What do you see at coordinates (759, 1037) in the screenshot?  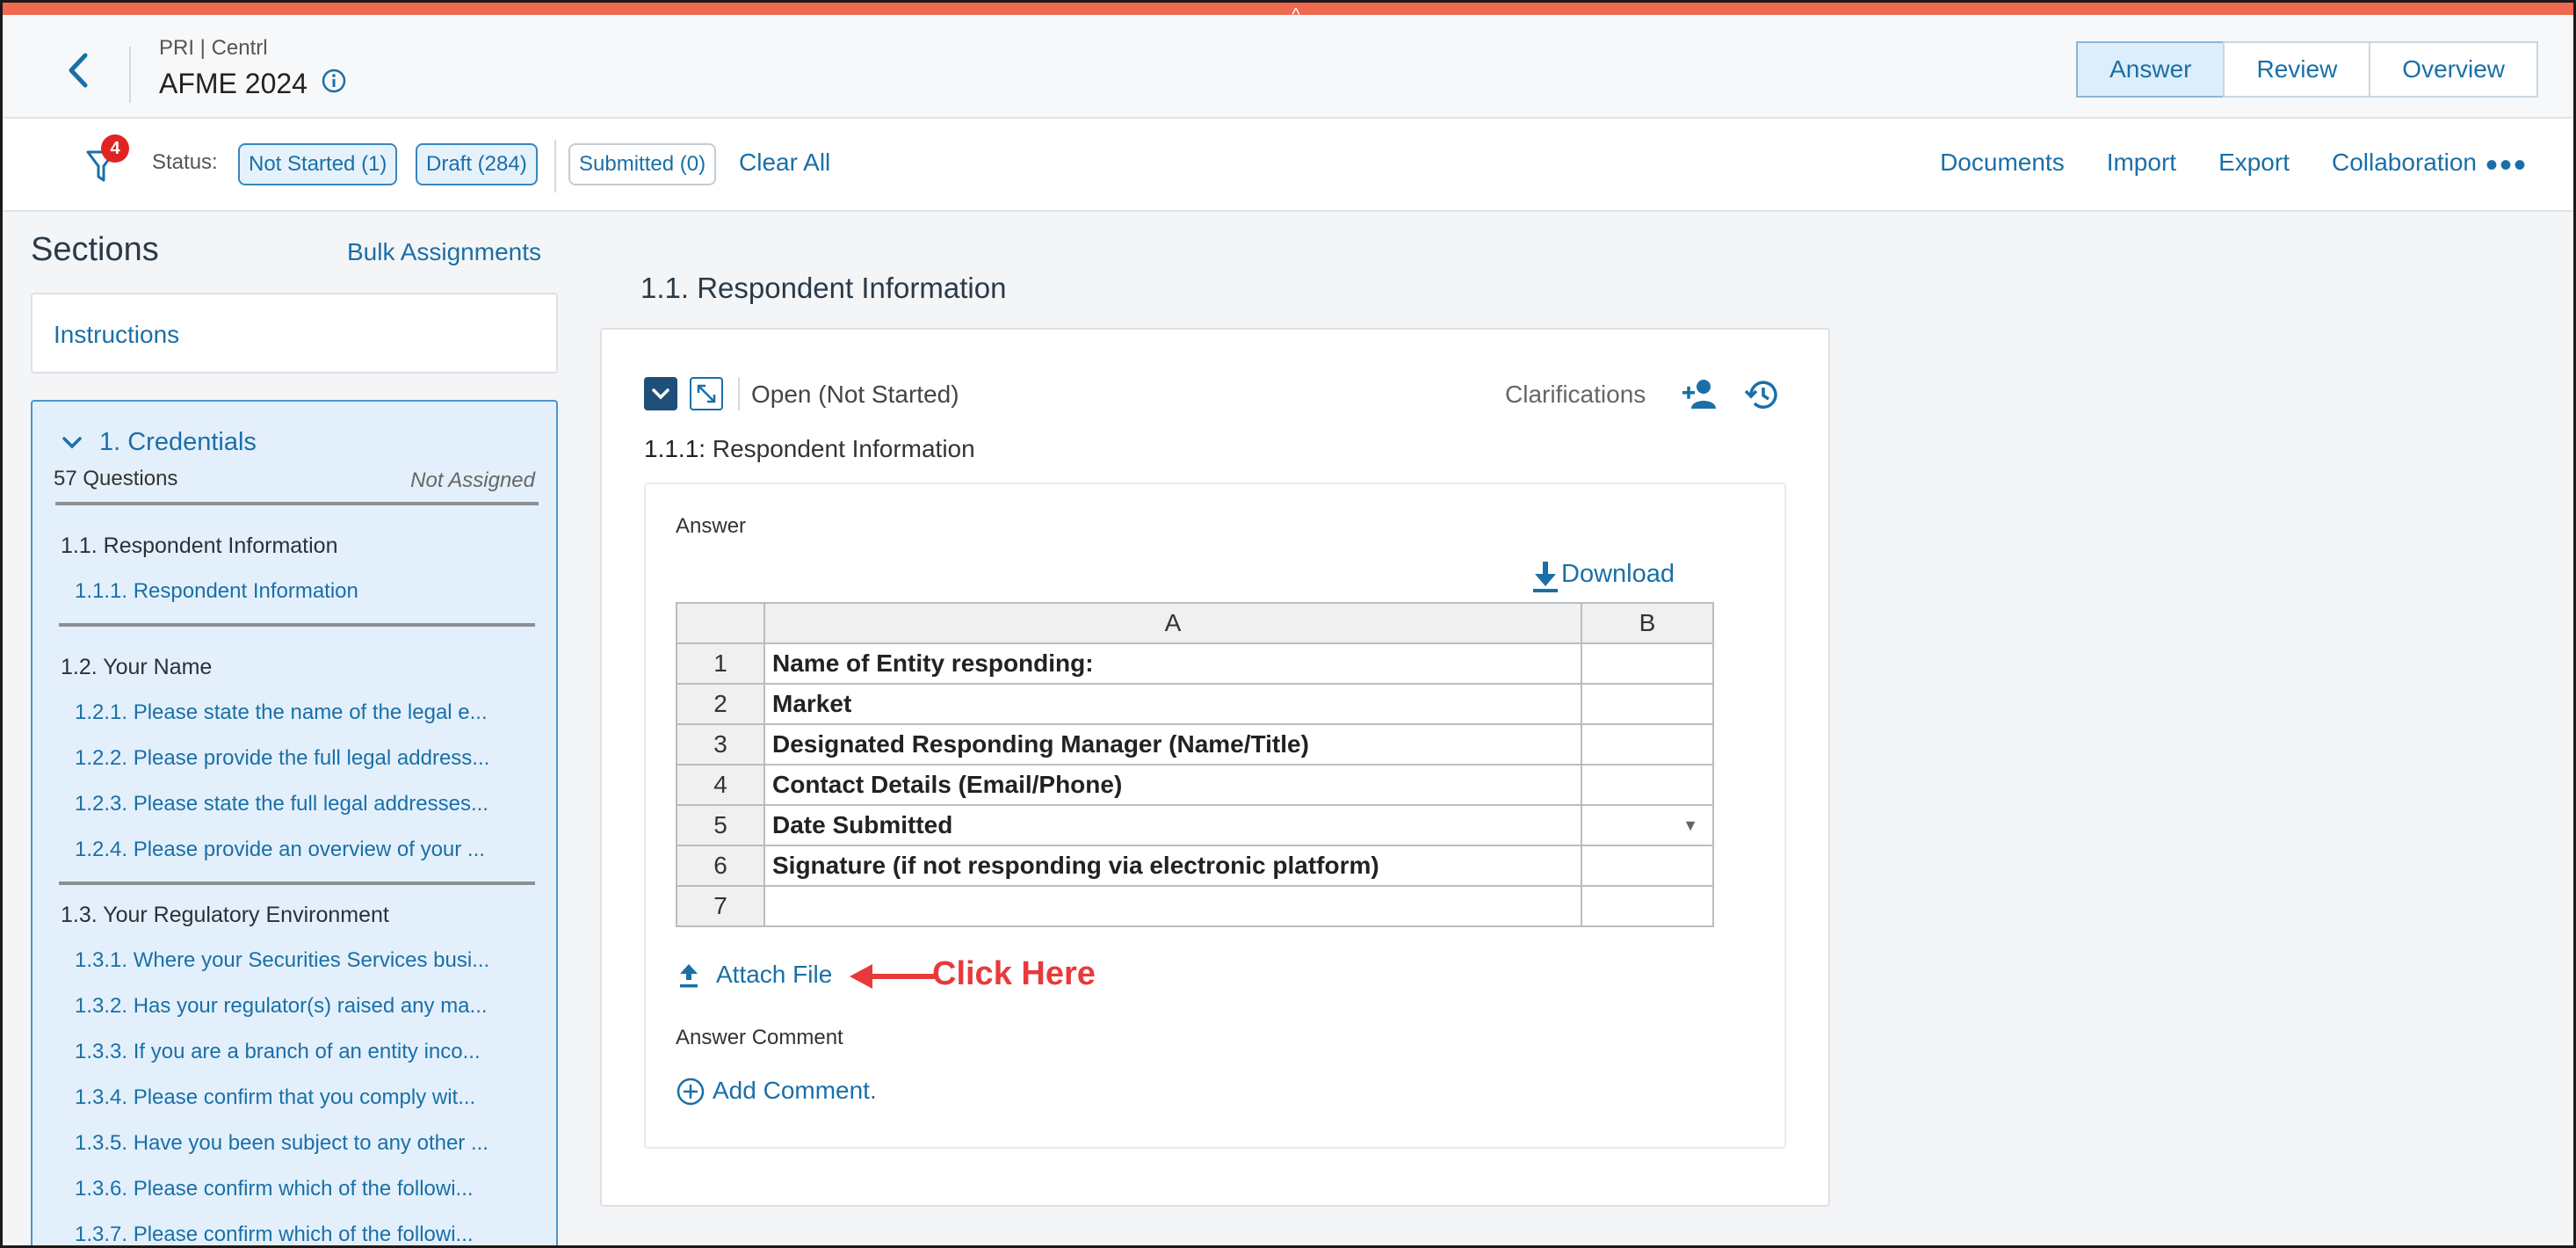 I see `answer-comment-label: Answer Comment` at bounding box center [759, 1037].